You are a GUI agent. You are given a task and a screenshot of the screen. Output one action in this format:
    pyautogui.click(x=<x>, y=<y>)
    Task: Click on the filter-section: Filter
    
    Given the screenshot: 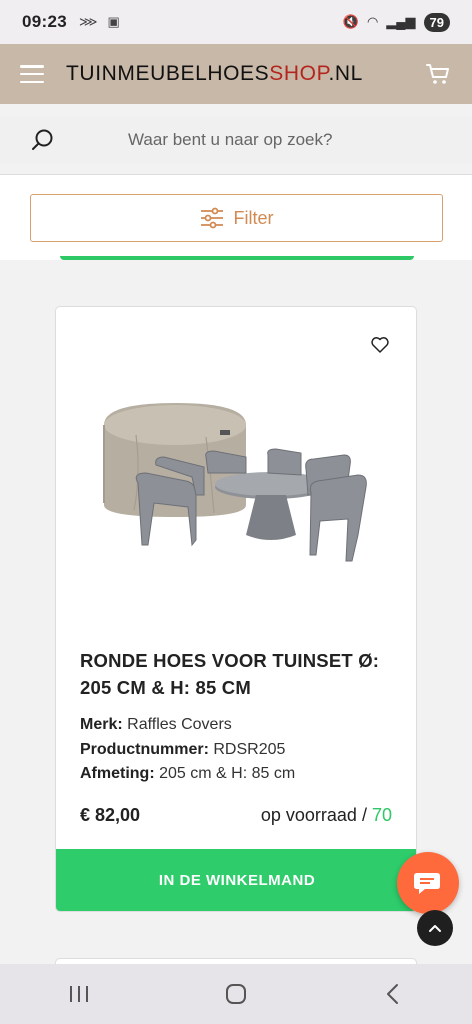 What is the action you would take?
    pyautogui.click(x=236, y=217)
    